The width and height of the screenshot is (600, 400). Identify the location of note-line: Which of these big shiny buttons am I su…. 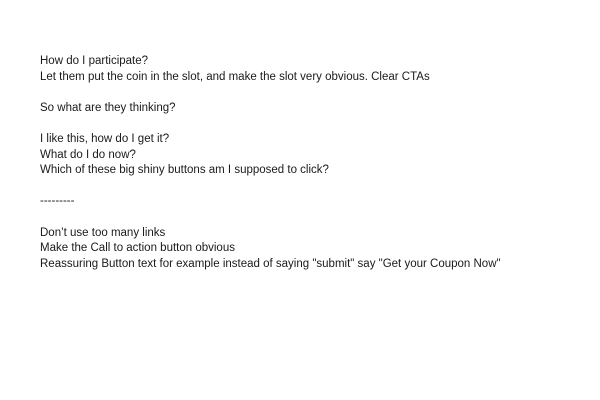
(184, 170).